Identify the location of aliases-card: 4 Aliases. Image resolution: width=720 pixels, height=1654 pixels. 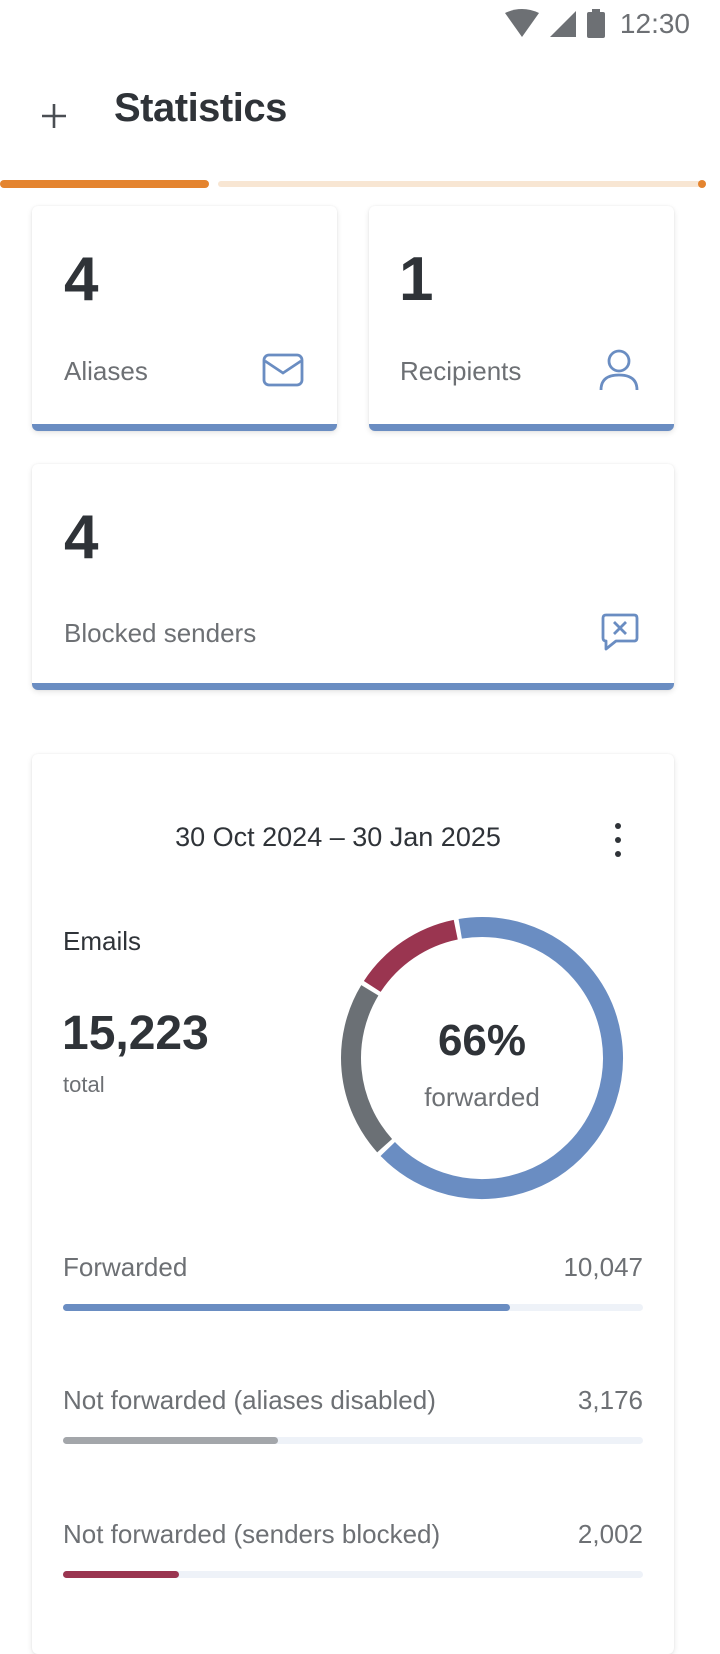
(184, 318).